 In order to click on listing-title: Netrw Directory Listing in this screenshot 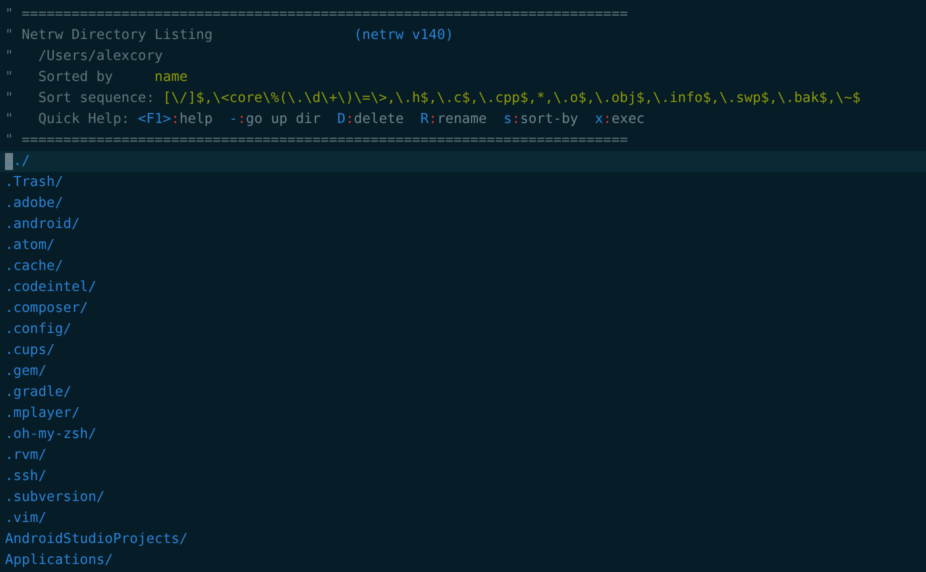, I will do `click(117, 35)`.